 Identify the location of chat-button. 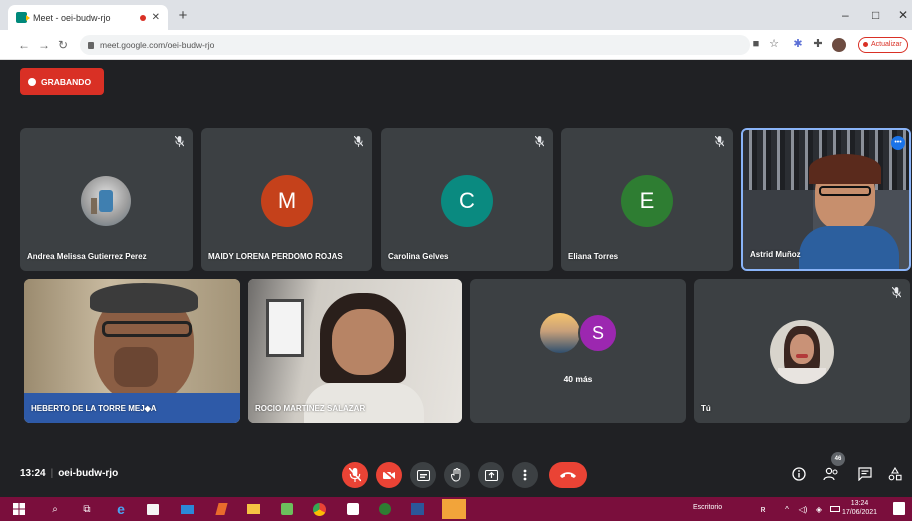
(865, 474).